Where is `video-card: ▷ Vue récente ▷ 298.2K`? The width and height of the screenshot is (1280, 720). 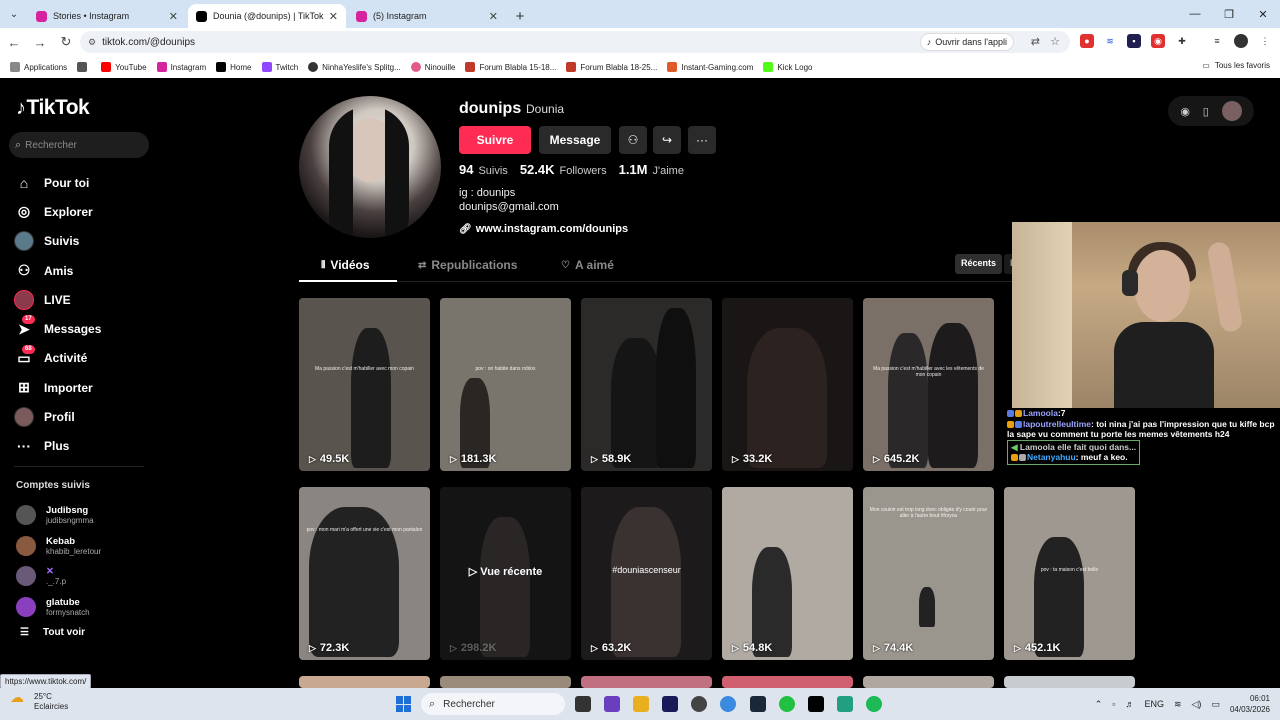 video-card: ▷ Vue récente ▷ 298.2K is located at coordinates (505, 573).